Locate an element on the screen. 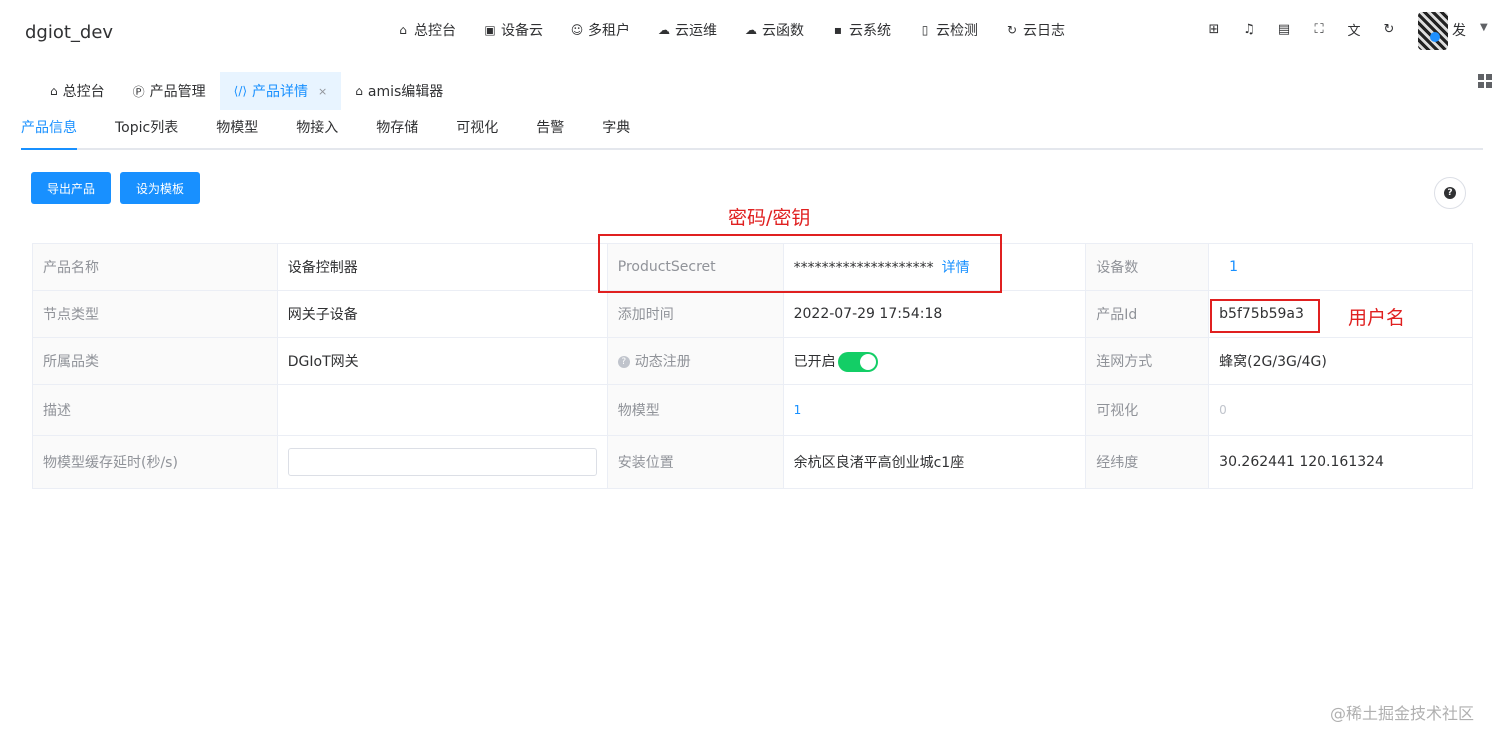 The width and height of the screenshot is (1512, 742). secret-annotation-box is located at coordinates (800, 263).